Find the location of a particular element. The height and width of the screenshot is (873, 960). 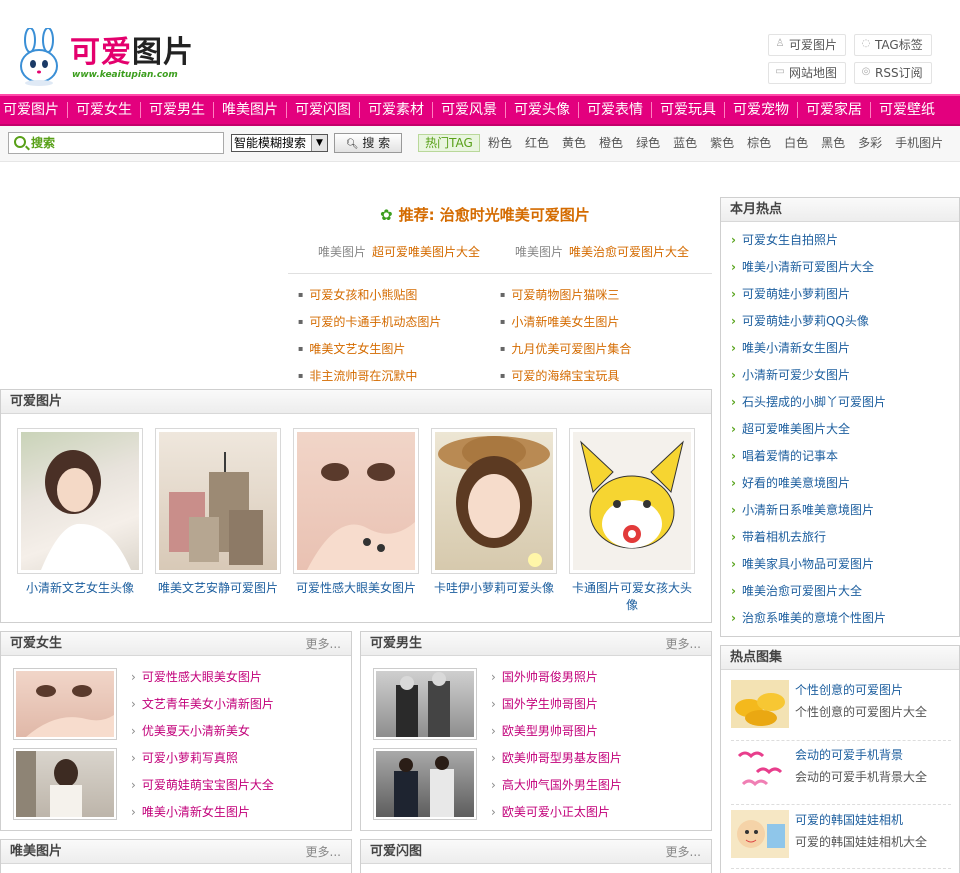

image-tile: 小清新文艺女生头像 is located at coordinates (80, 512).